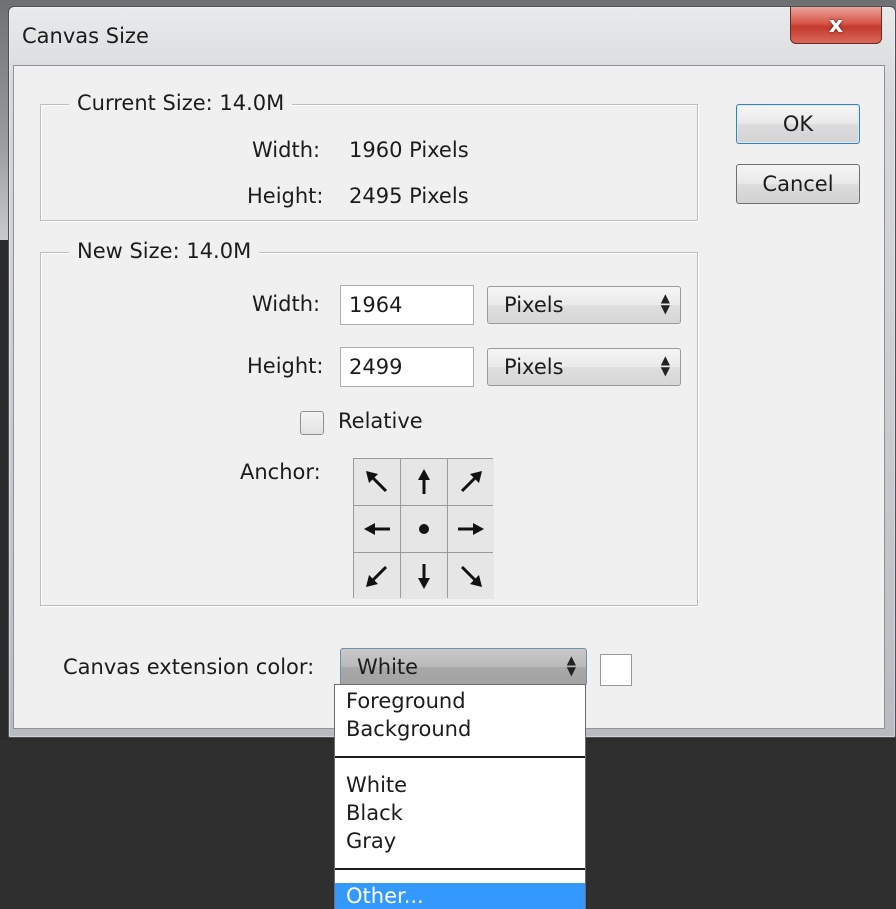 The width and height of the screenshot is (896, 909). Describe the element at coordinates (286, 150) in the screenshot. I see `current-width-label: Width:` at that location.